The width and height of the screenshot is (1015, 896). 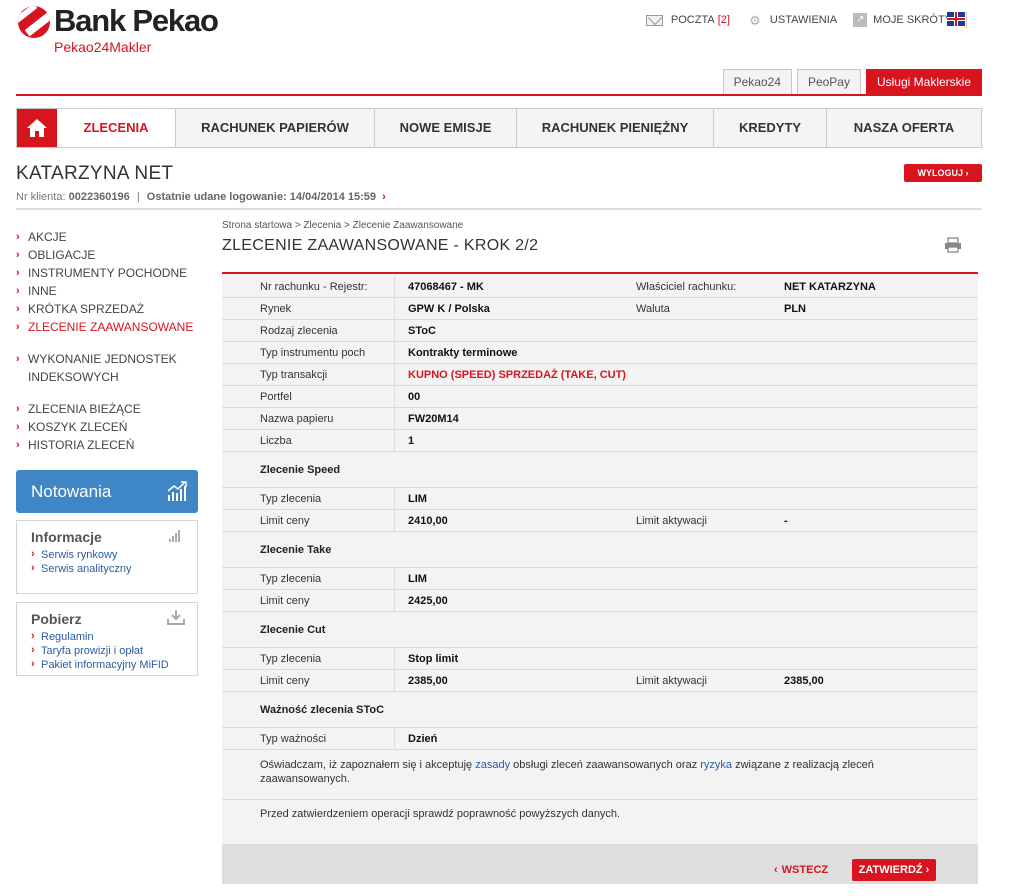 What do you see at coordinates (433, 419) in the screenshot?
I see `row-value: FW20M14` at bounding box center [433, 419].